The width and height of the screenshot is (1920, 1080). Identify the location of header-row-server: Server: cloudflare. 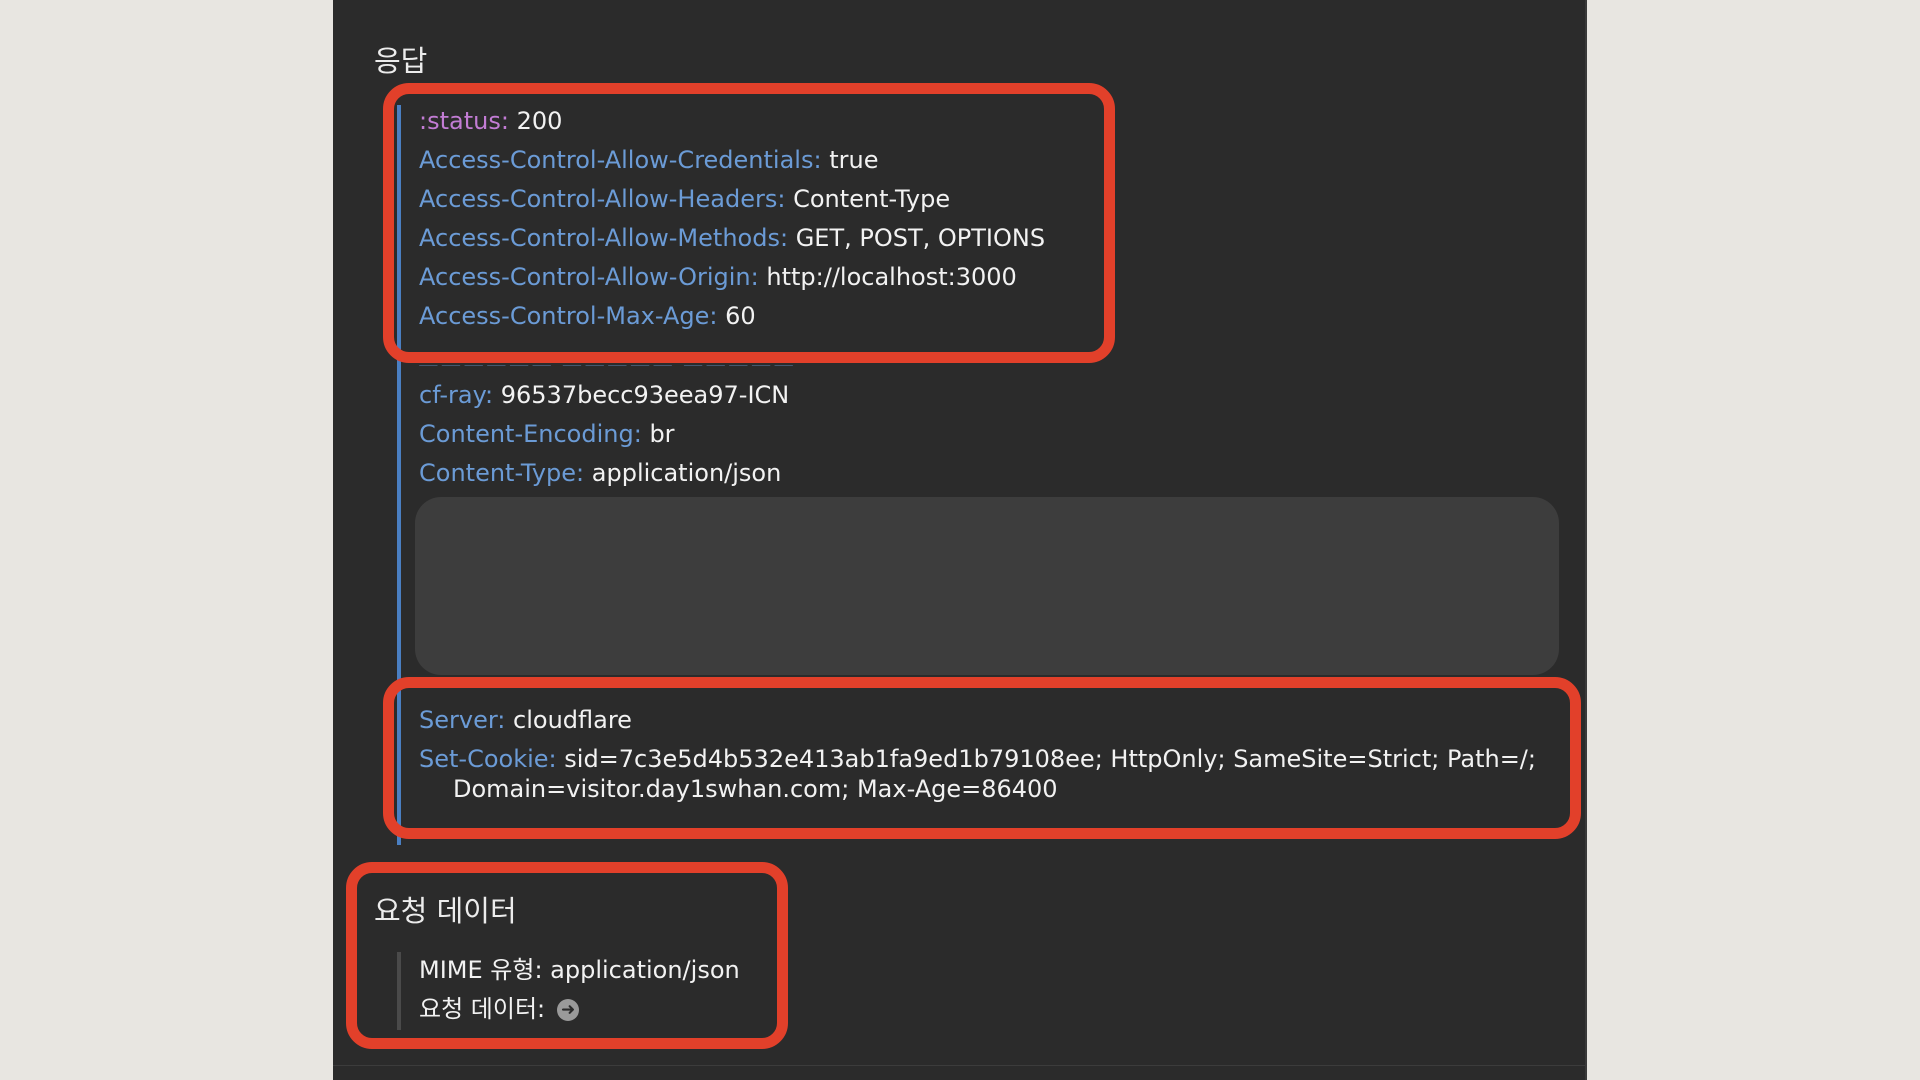
(525, 720).